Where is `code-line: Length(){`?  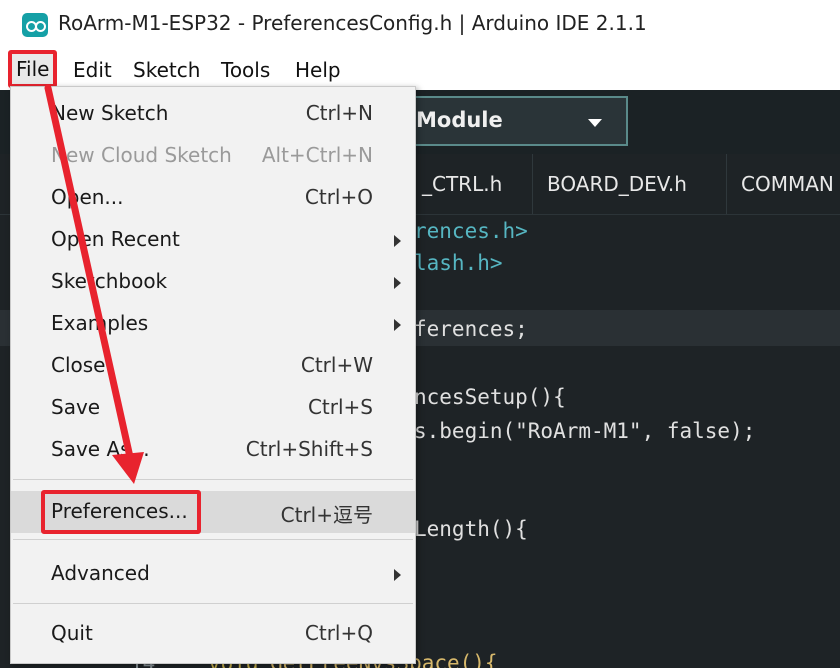 code-line: Length(){ is located at coordinates (471, 529).